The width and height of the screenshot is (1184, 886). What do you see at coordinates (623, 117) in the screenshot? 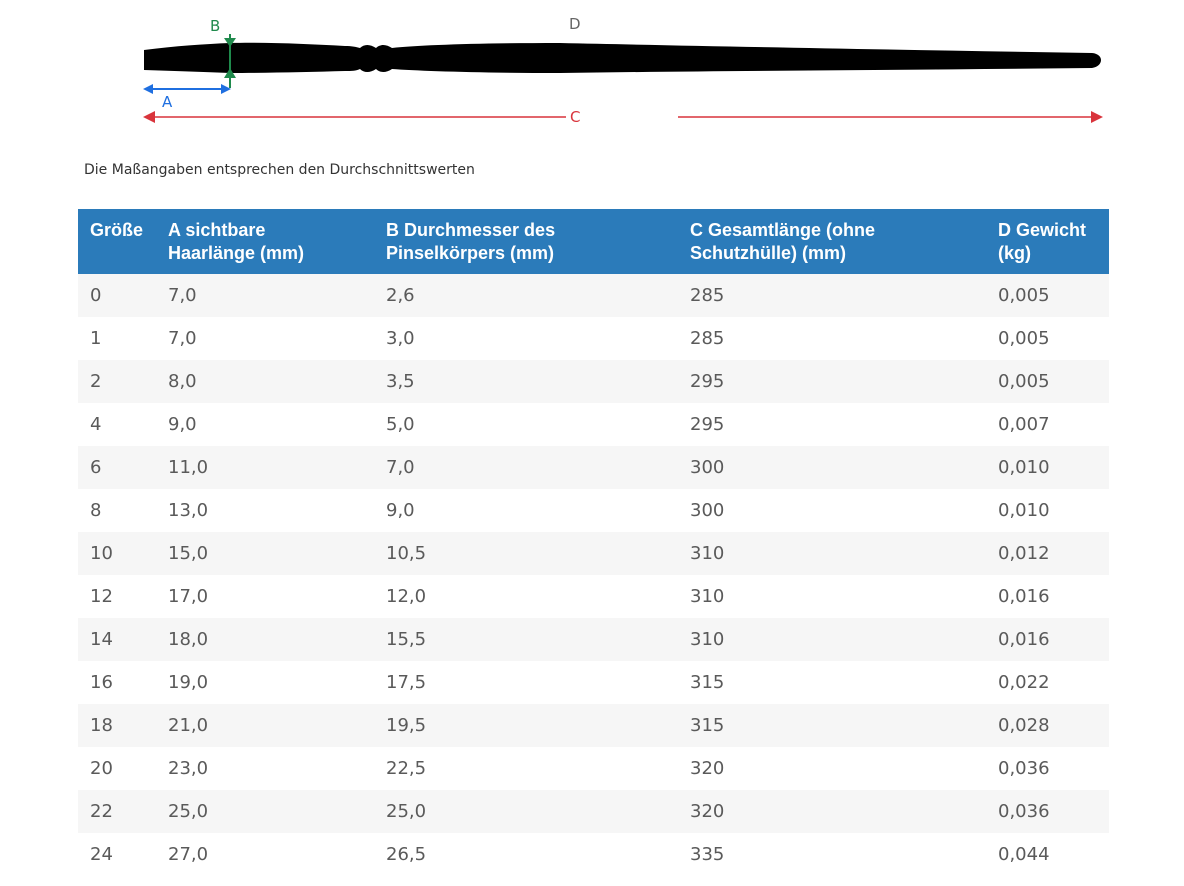
I see `dimension-c-arrow: C` at bounding box center [623, 117].